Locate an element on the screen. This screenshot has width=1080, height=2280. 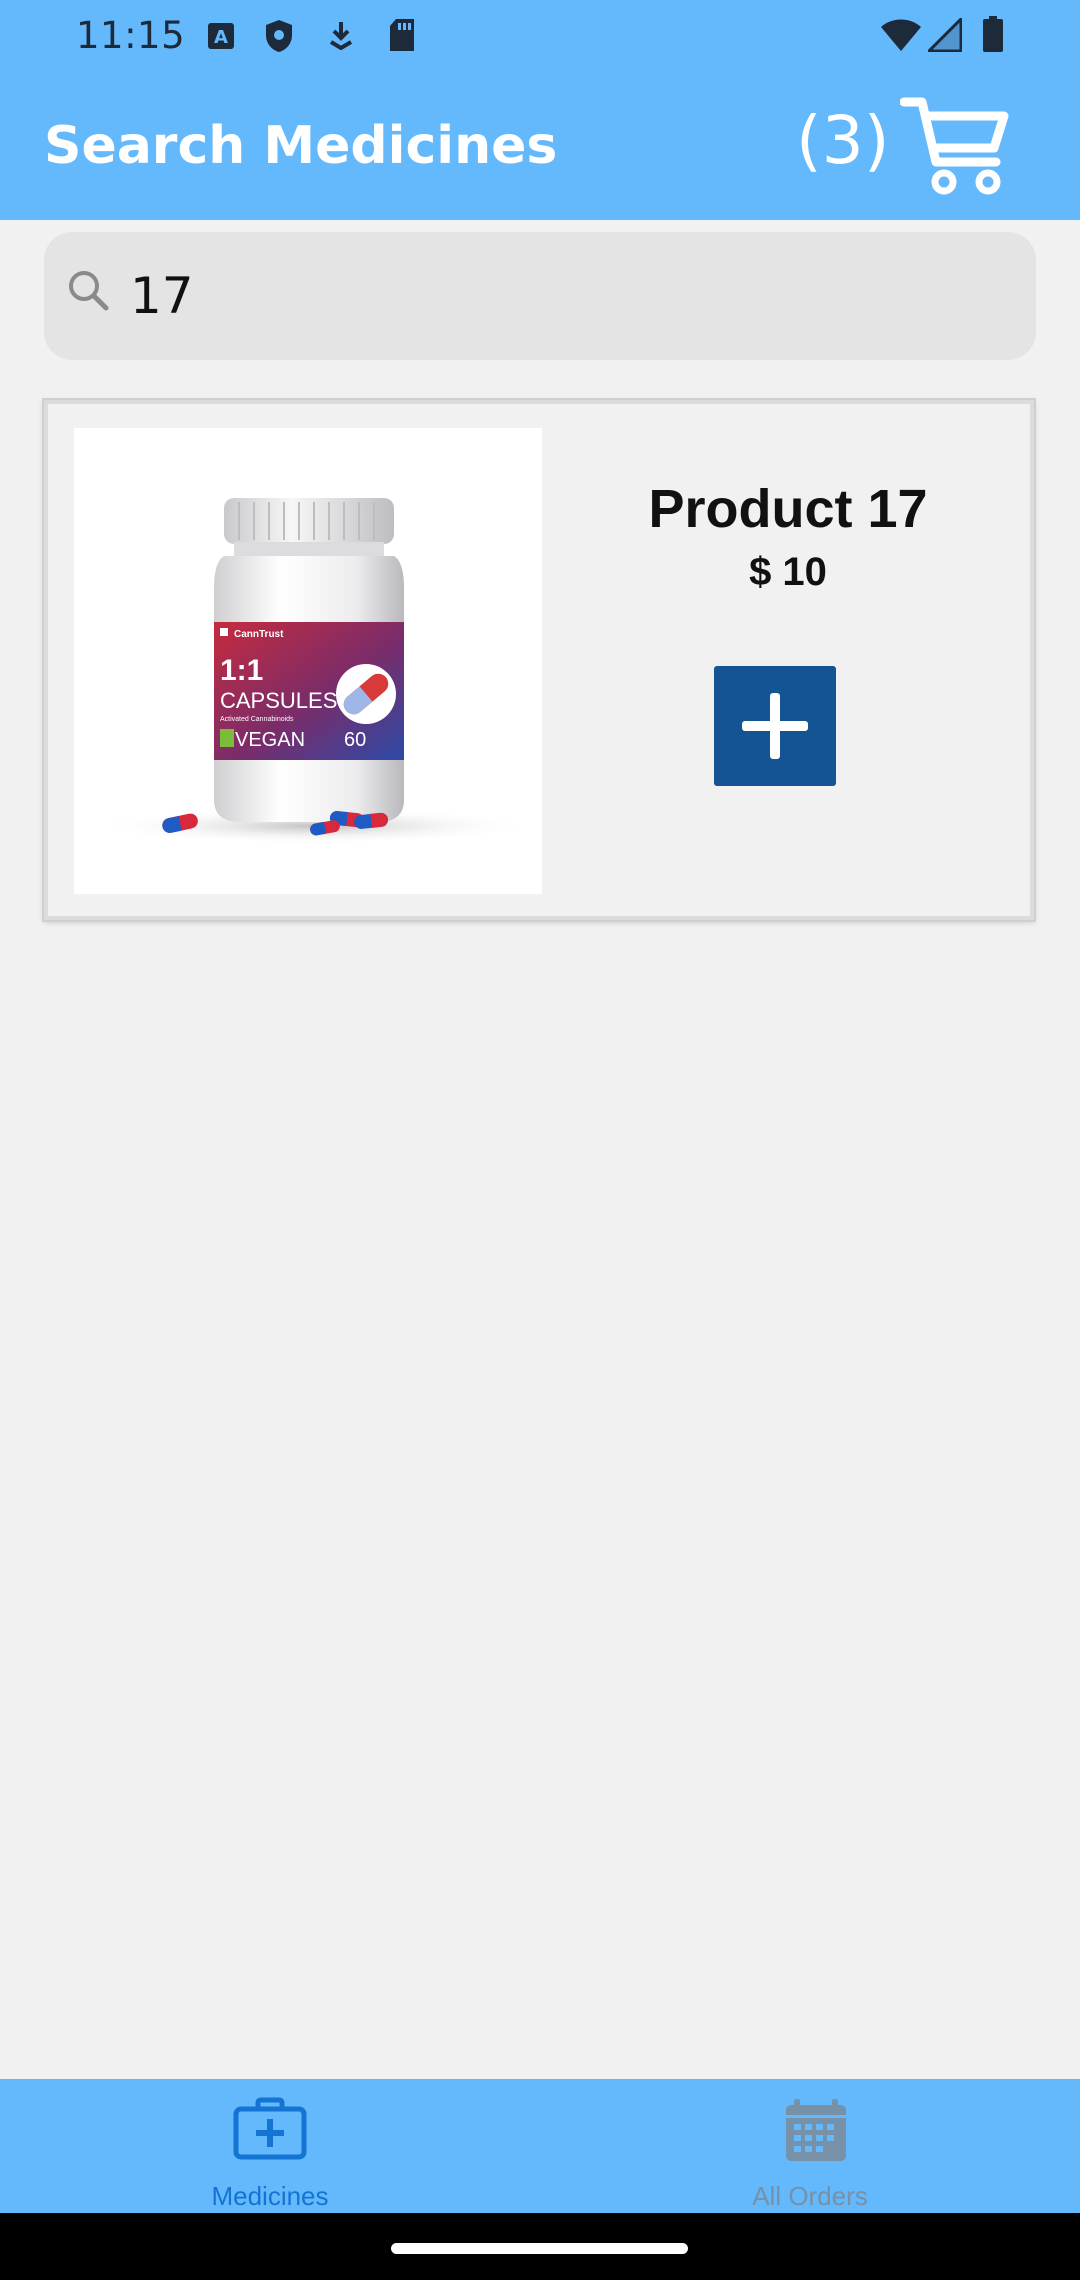
battery-icon is located at coordinates (993, 34).